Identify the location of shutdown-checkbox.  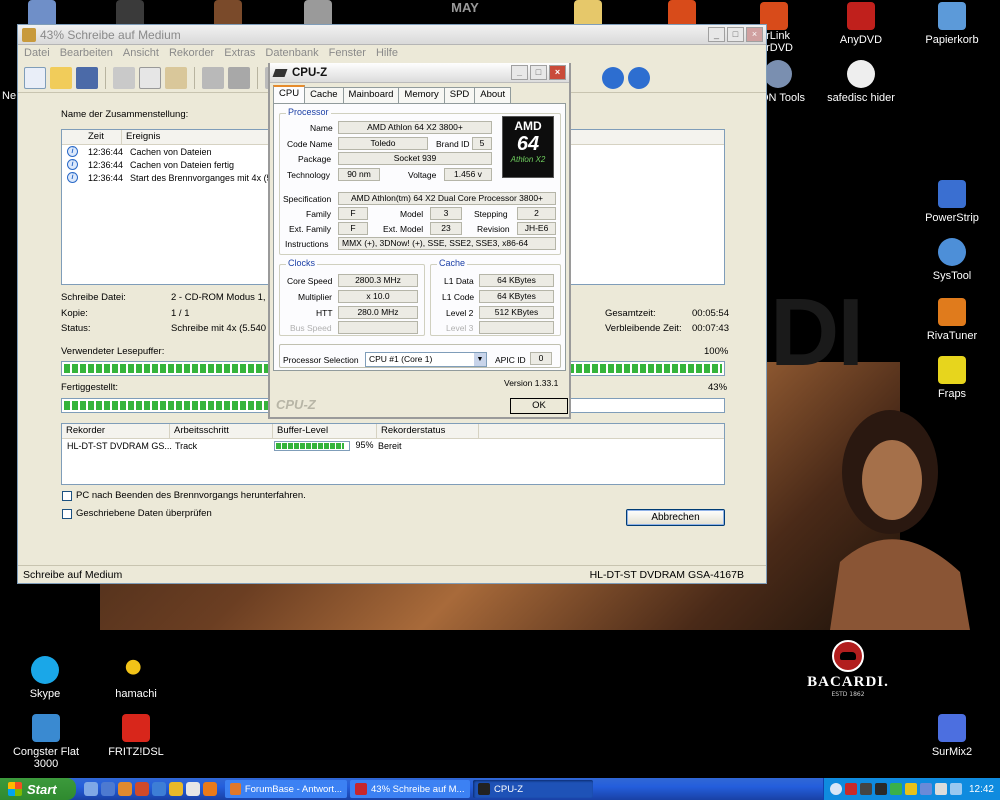
(67, 496).